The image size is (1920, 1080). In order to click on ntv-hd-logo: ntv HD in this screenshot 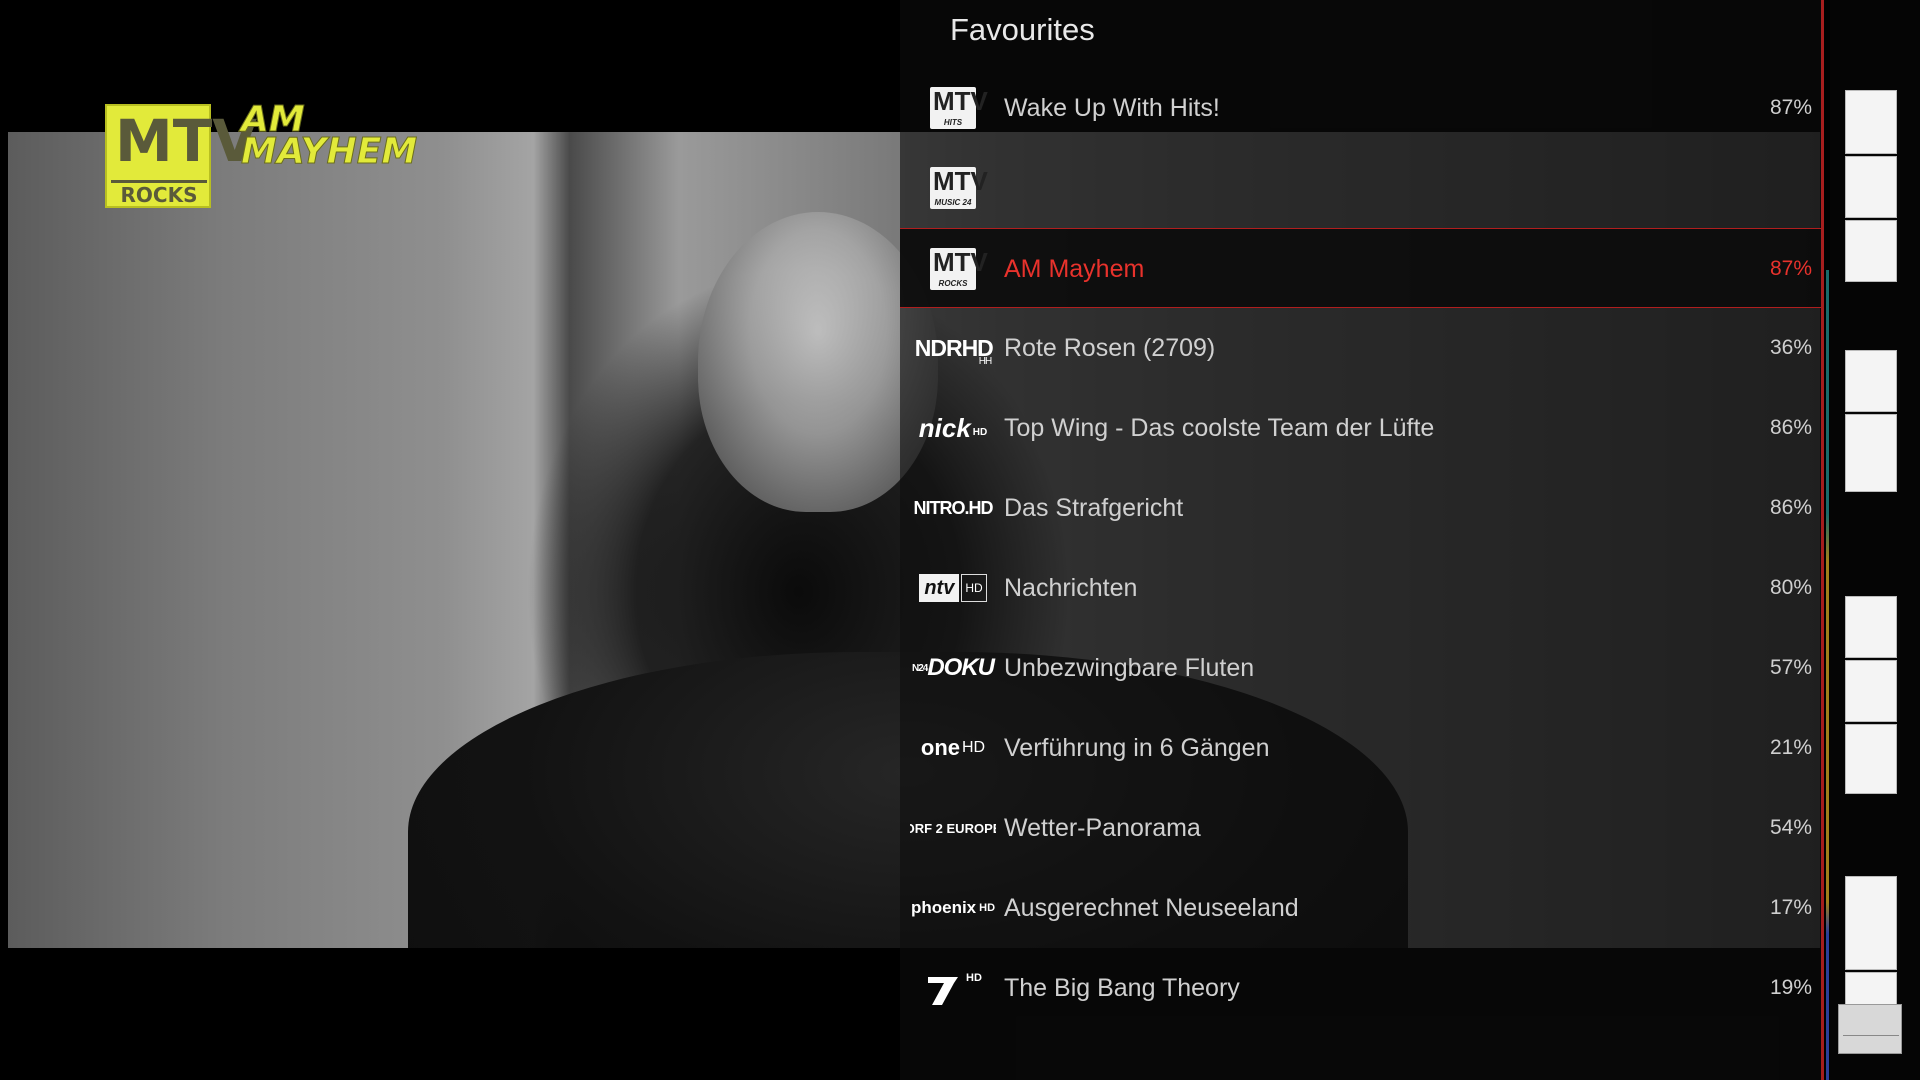, I will do `click(953, 588)`.